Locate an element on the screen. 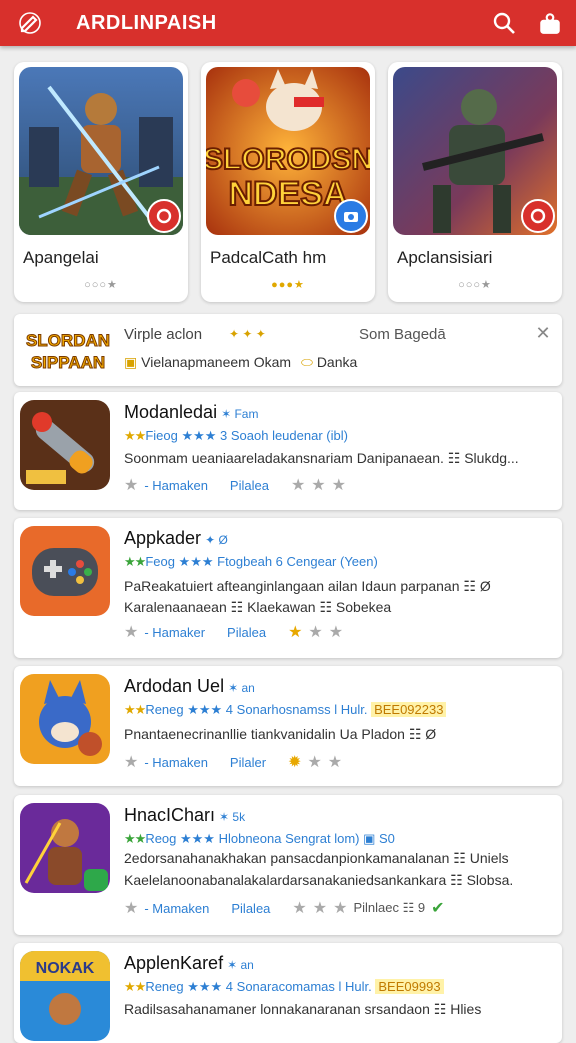 The height and width of the screenshot is (1043, 576). close-icon: ✕ is located at coordinates (543, 333).